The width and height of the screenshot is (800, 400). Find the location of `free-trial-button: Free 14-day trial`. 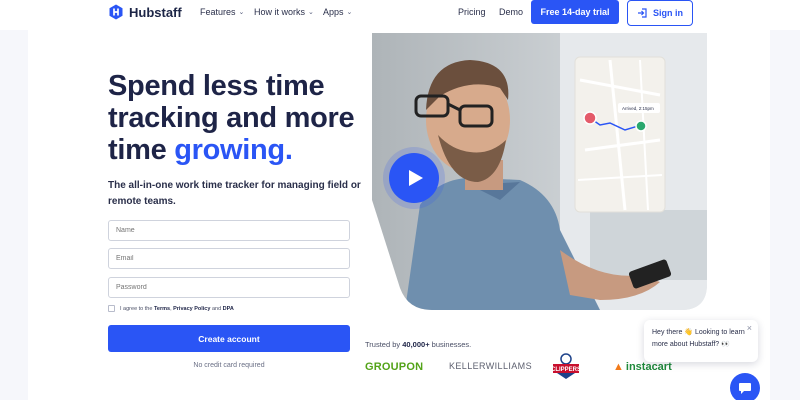

free-trial-button: Free 14-day trial is located at coordinates (575, 12).